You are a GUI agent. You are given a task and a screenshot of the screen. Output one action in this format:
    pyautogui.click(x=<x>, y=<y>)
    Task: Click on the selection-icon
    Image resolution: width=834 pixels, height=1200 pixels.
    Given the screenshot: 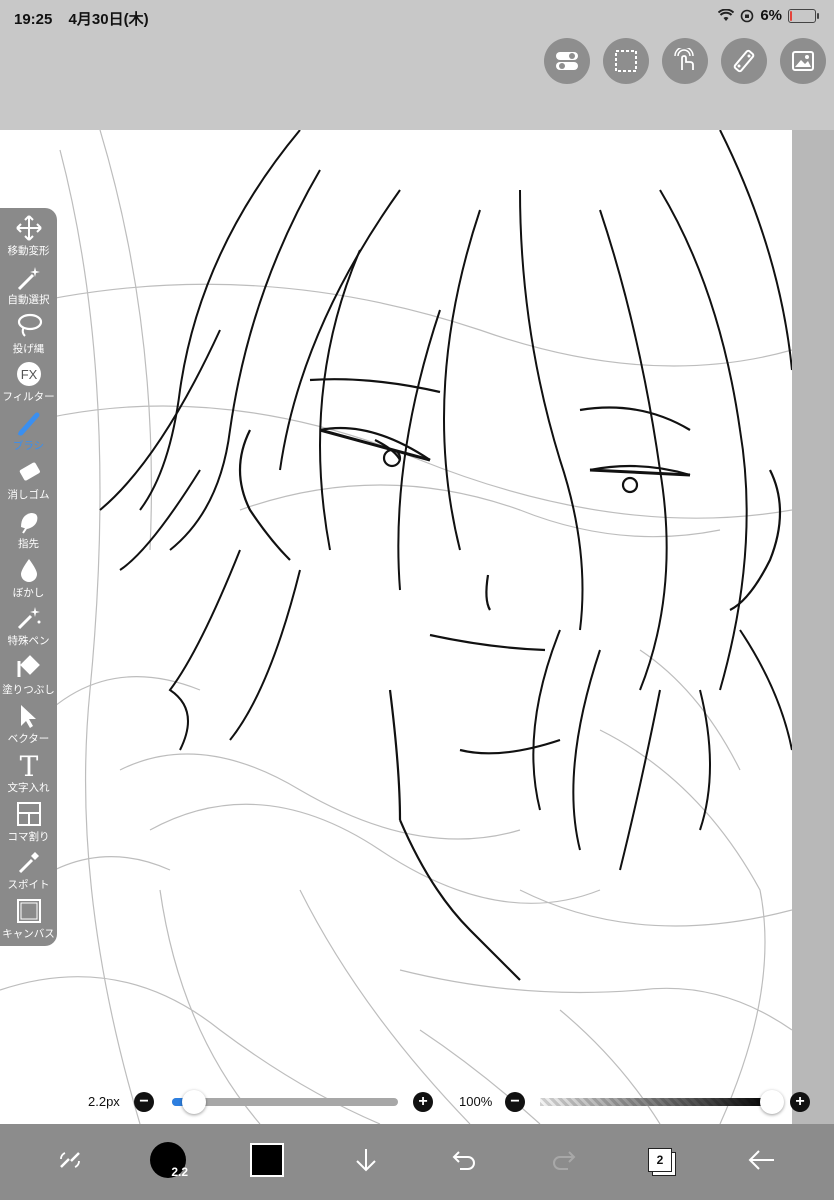 What is the action you would take?
    pyautogui.click(x=626, y=61)
    